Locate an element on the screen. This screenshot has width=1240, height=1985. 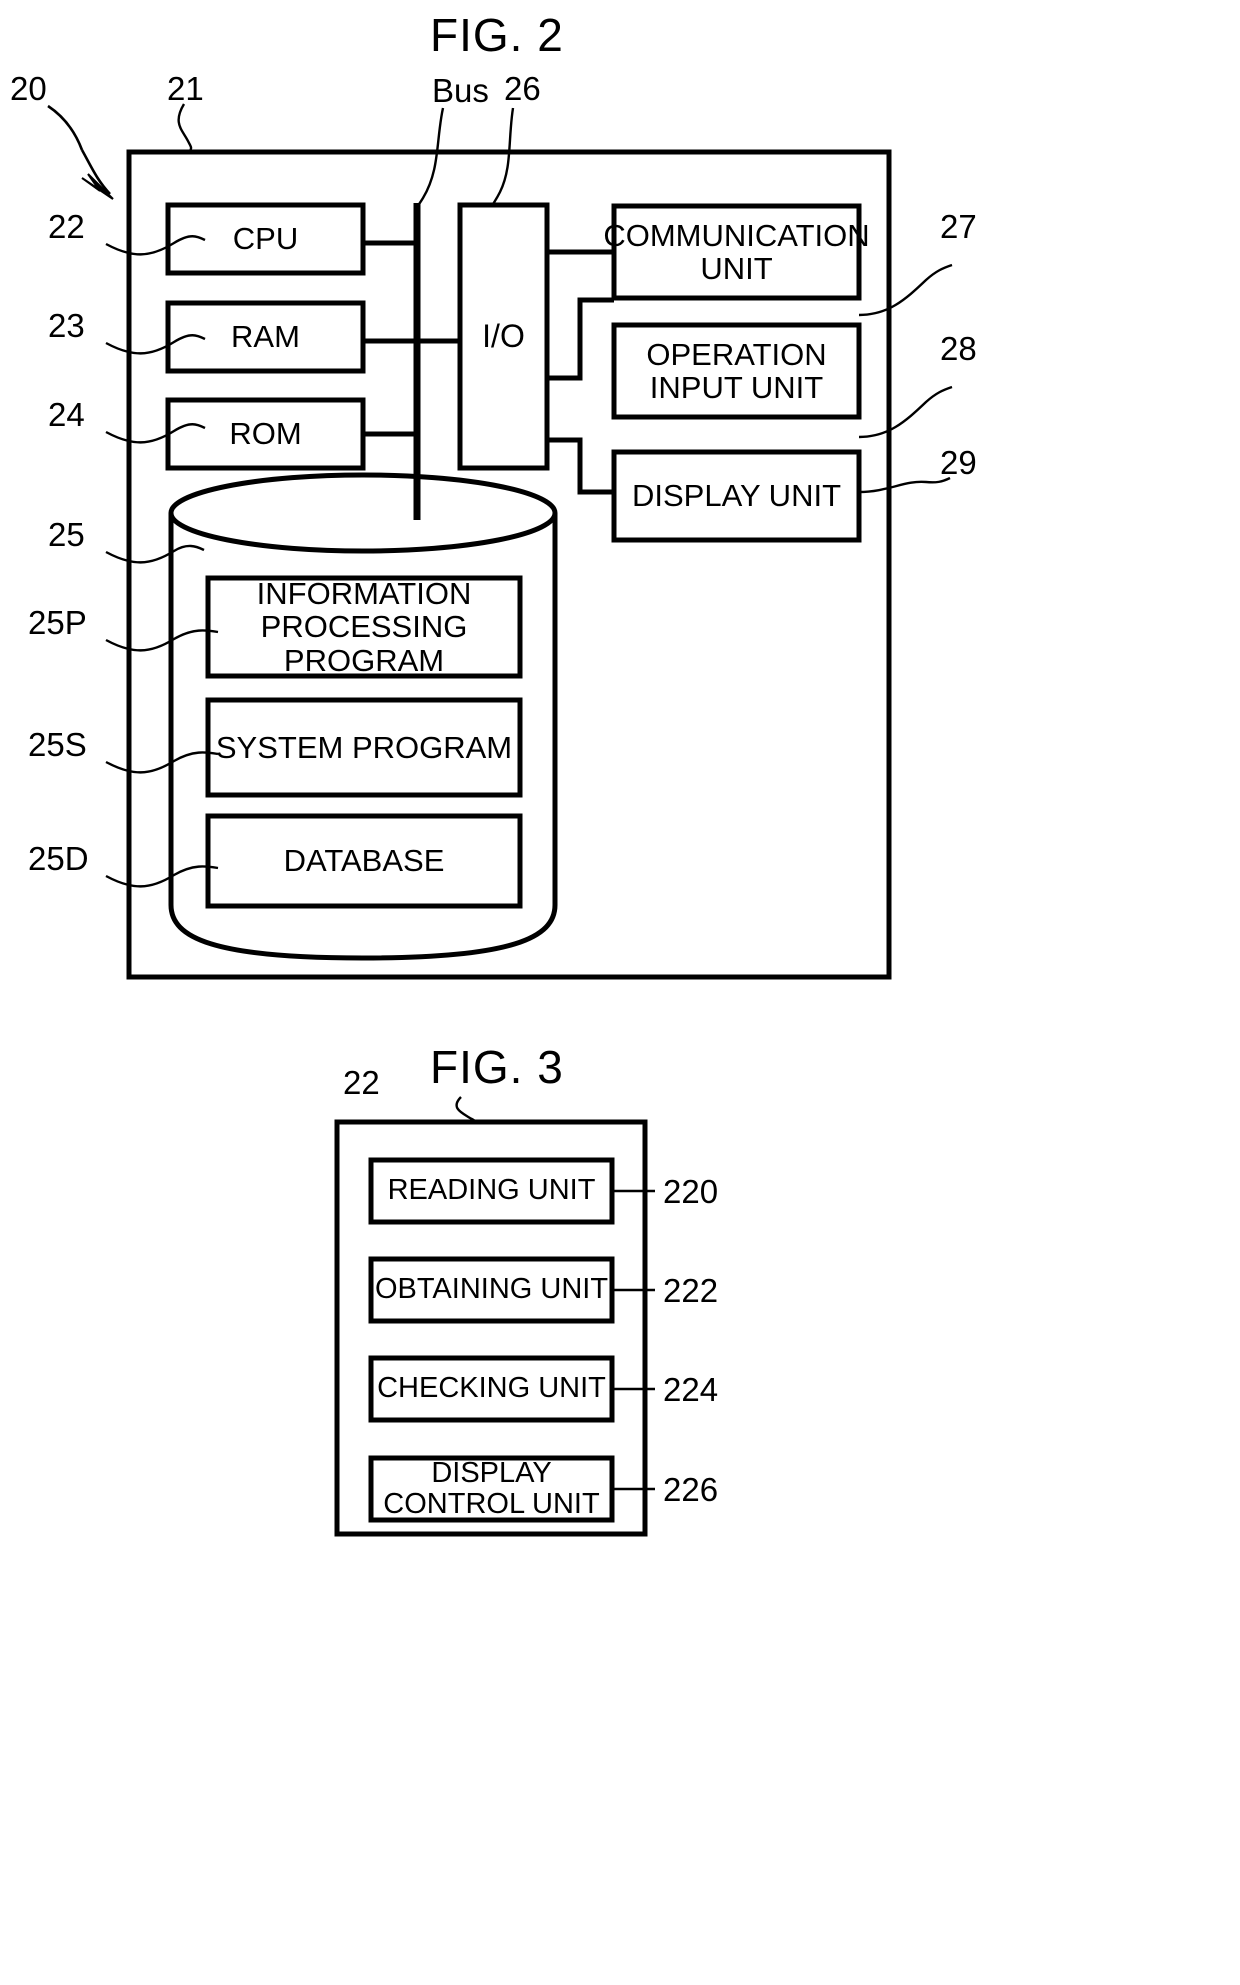
ref-20-arrow-curve is located at coordinates (95, 172).